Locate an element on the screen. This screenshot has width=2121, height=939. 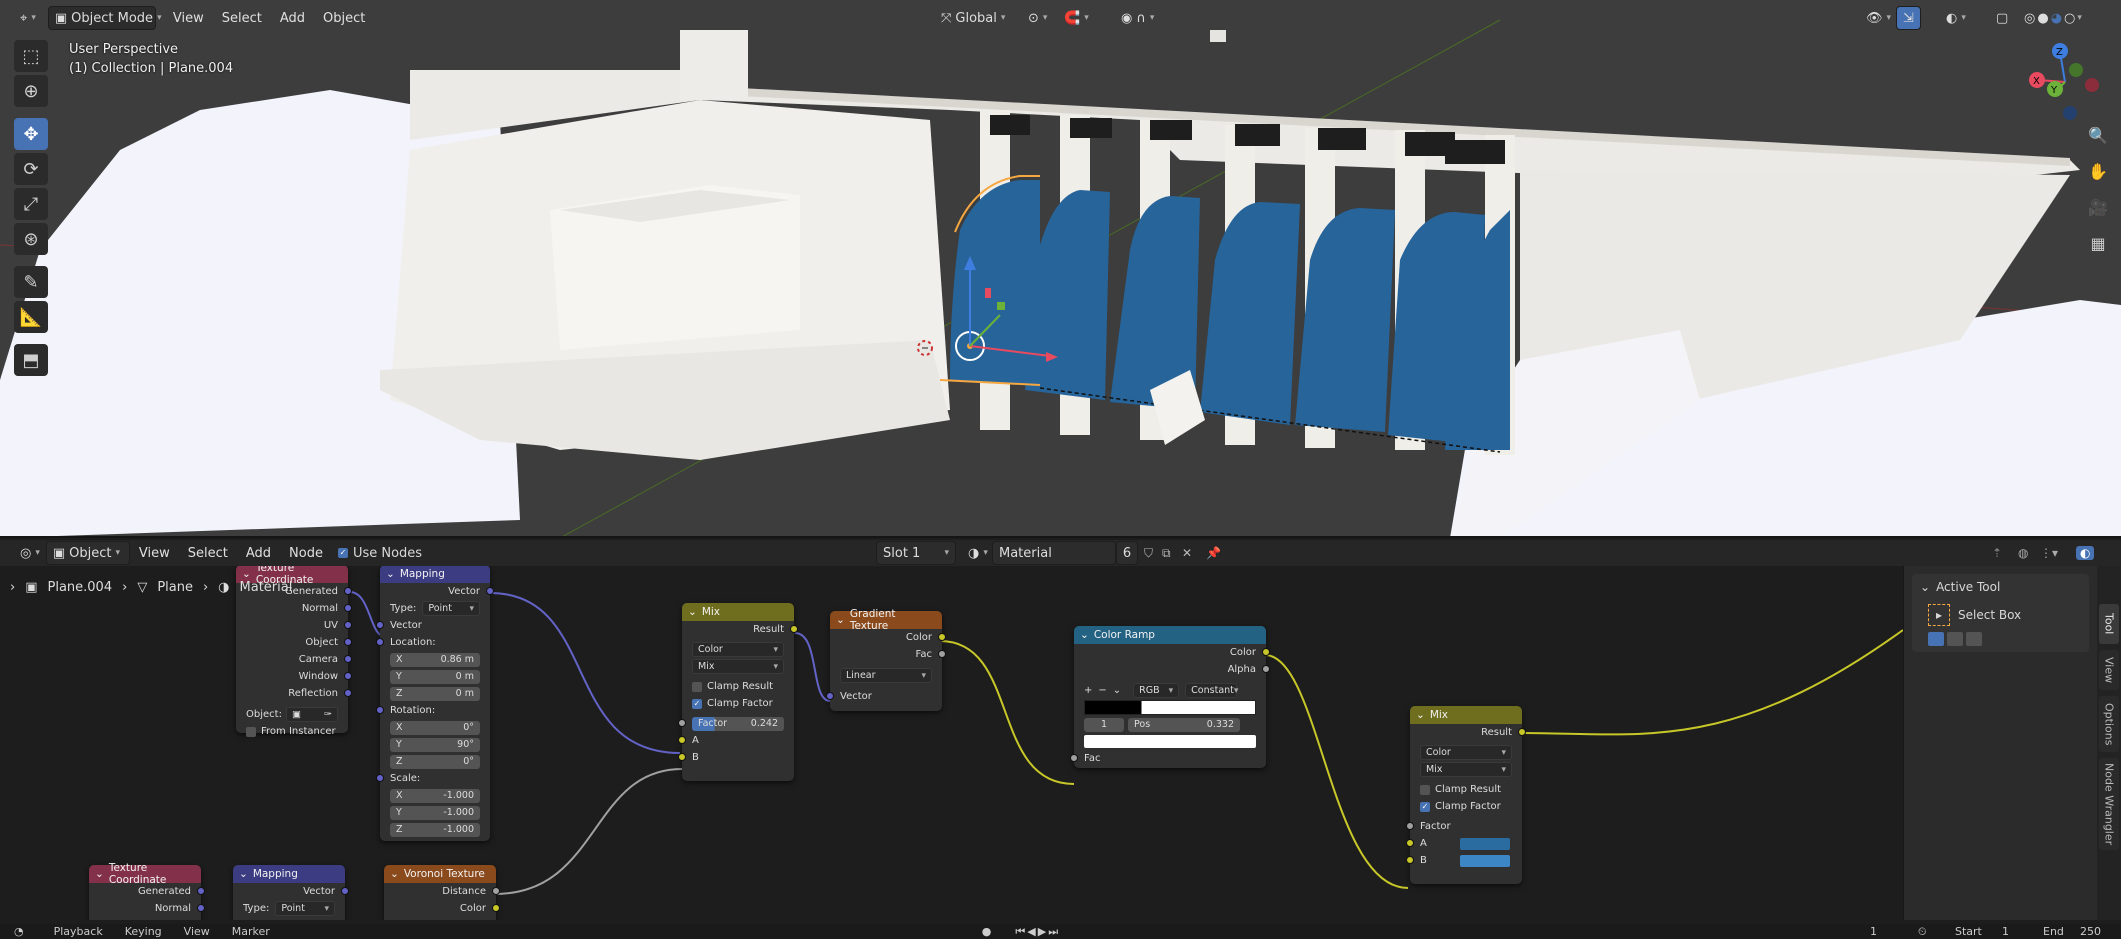
overlay-toggle-icon: ◐ is located at coordinates (2085, 553).